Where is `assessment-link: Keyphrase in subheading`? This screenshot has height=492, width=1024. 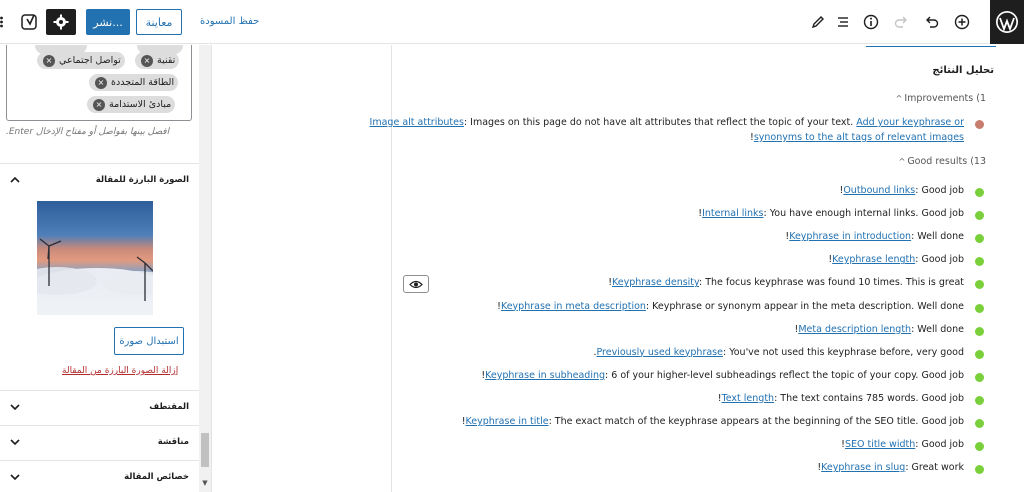 assessment-link: Keyphrase in subheading is located at coordinates (545, 375).